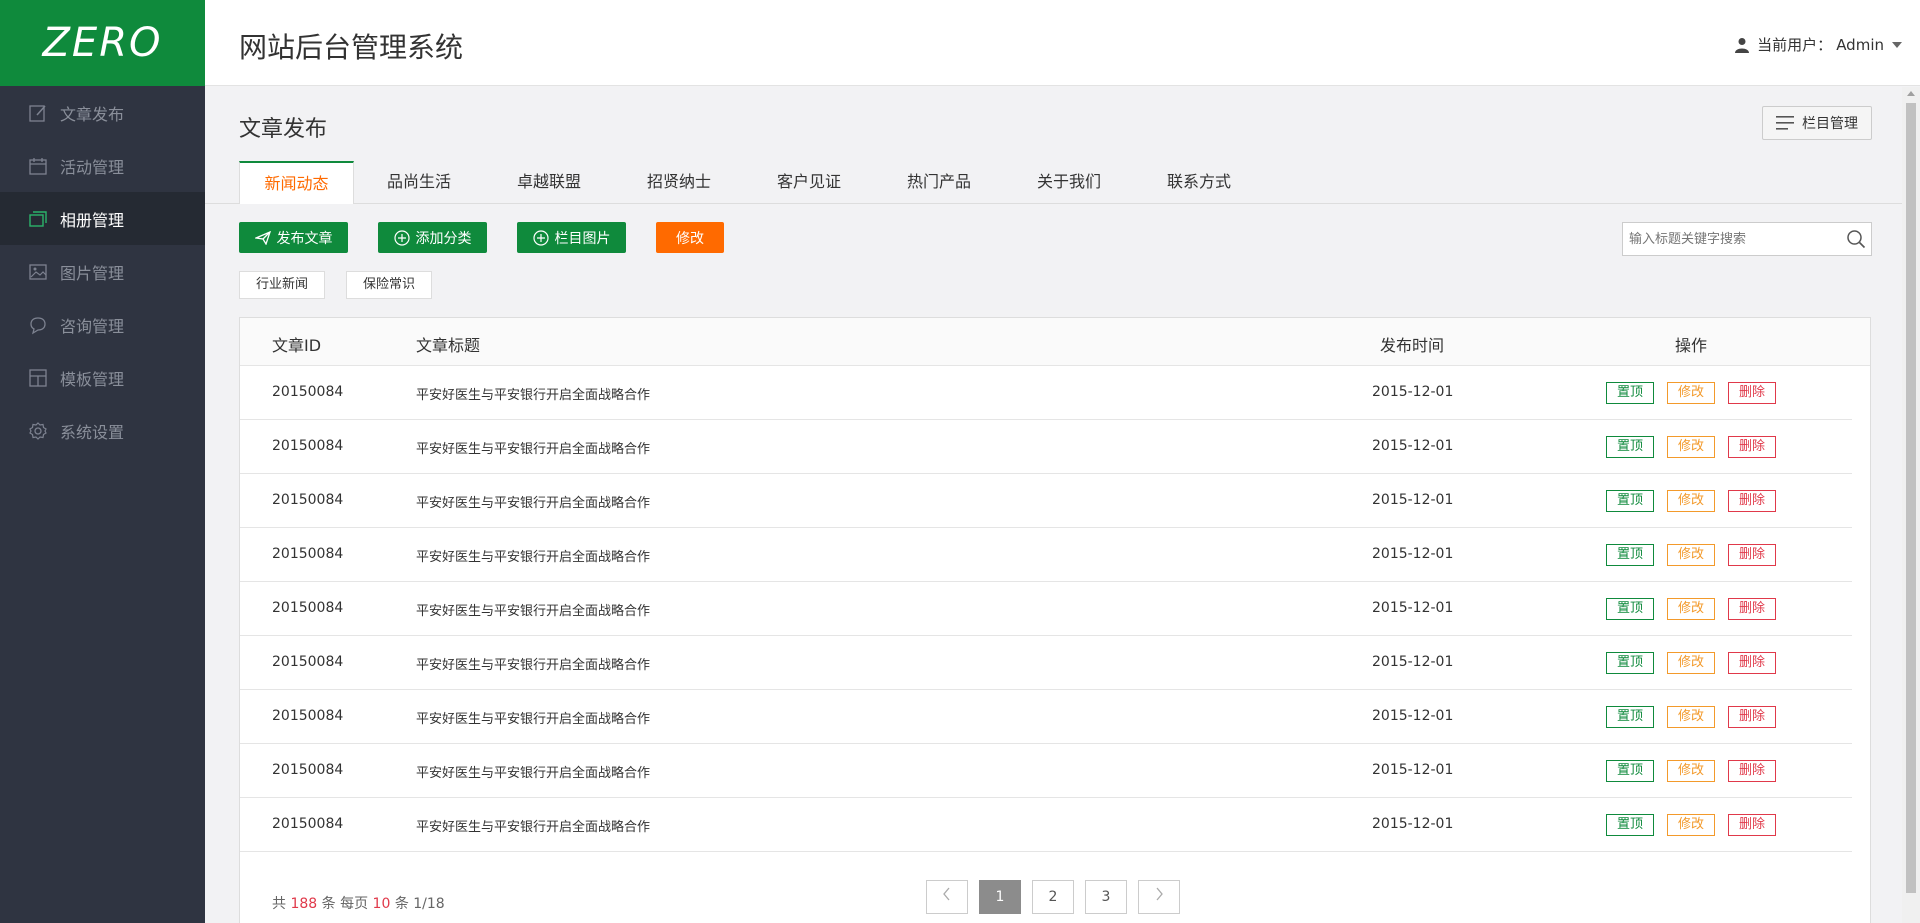  Describe the element at coordinates (946, 894) in the screenshot. I see `chevron-left-icon` at that location.